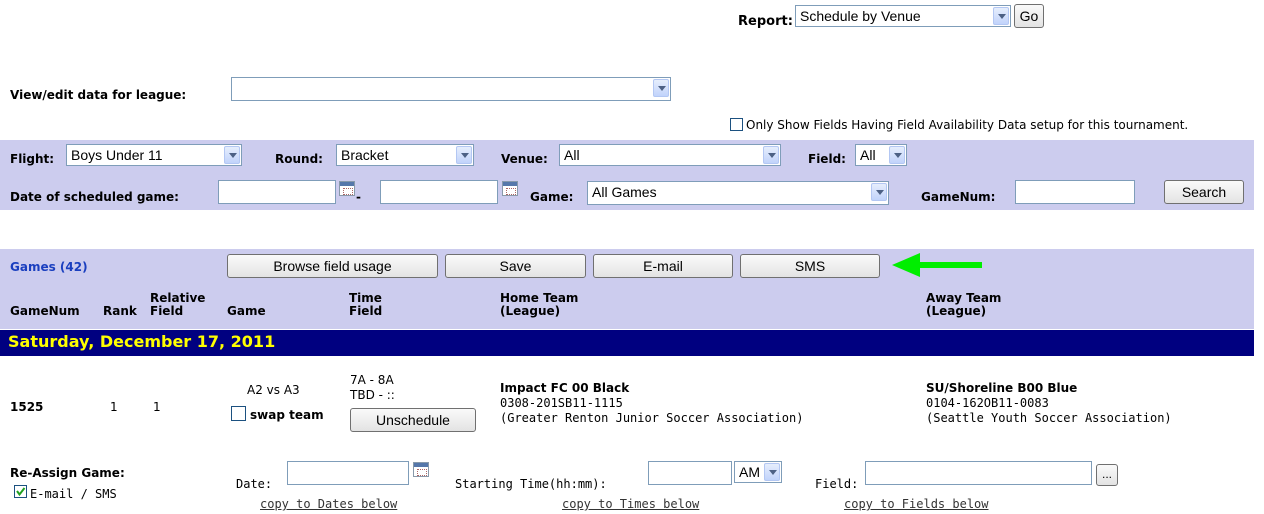 The width and height of the screenshot is (1264, 514). What do you see at coordinates (142, 341) in the screenshot?
I see `day-header-text: Saturday, December 17, 2011` at bounding box center [142, 341].